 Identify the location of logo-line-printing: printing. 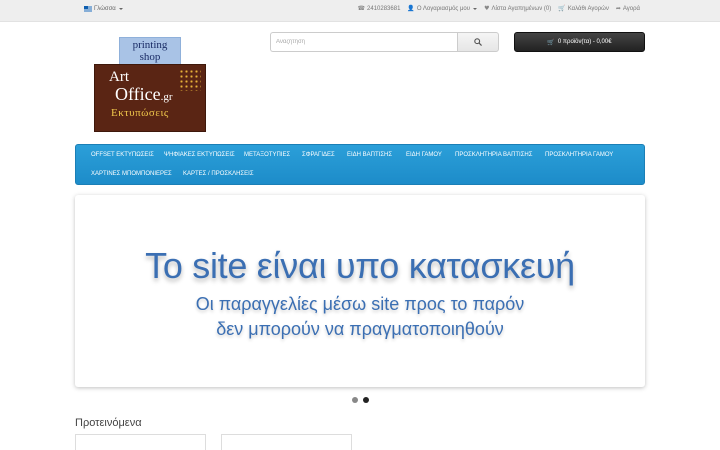
(150, 45).